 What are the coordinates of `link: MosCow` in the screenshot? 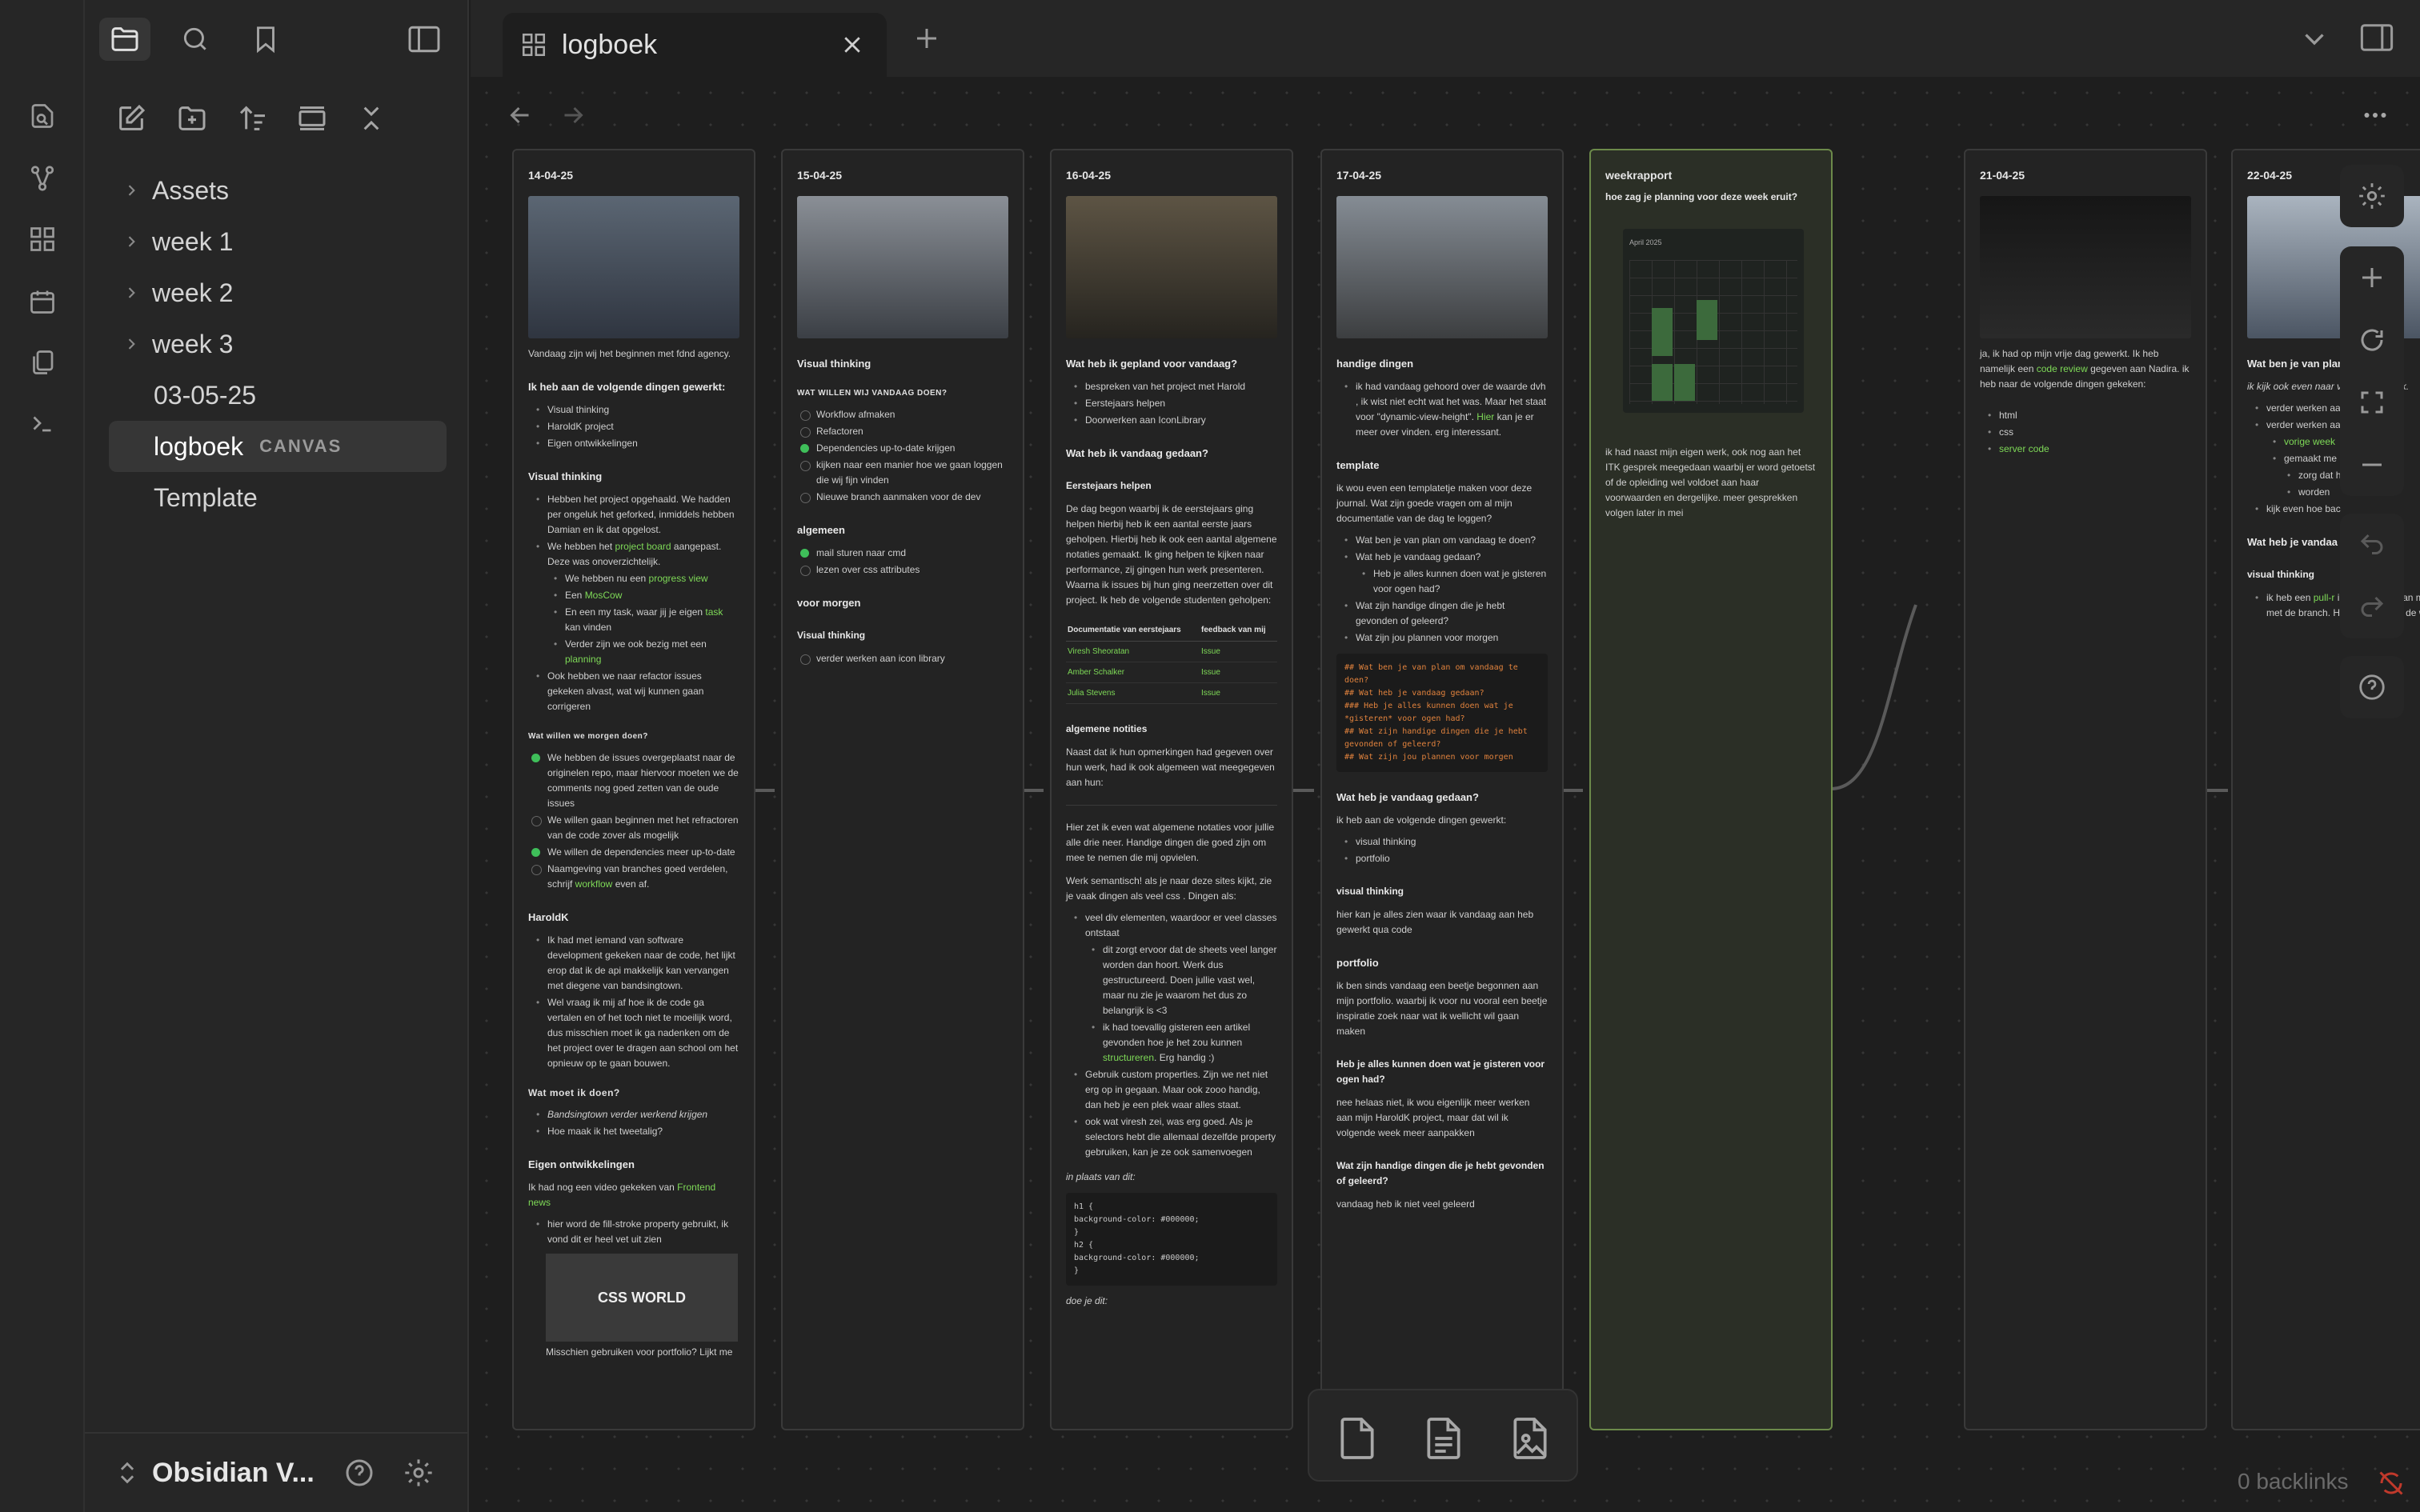 It's located at (604, 595).